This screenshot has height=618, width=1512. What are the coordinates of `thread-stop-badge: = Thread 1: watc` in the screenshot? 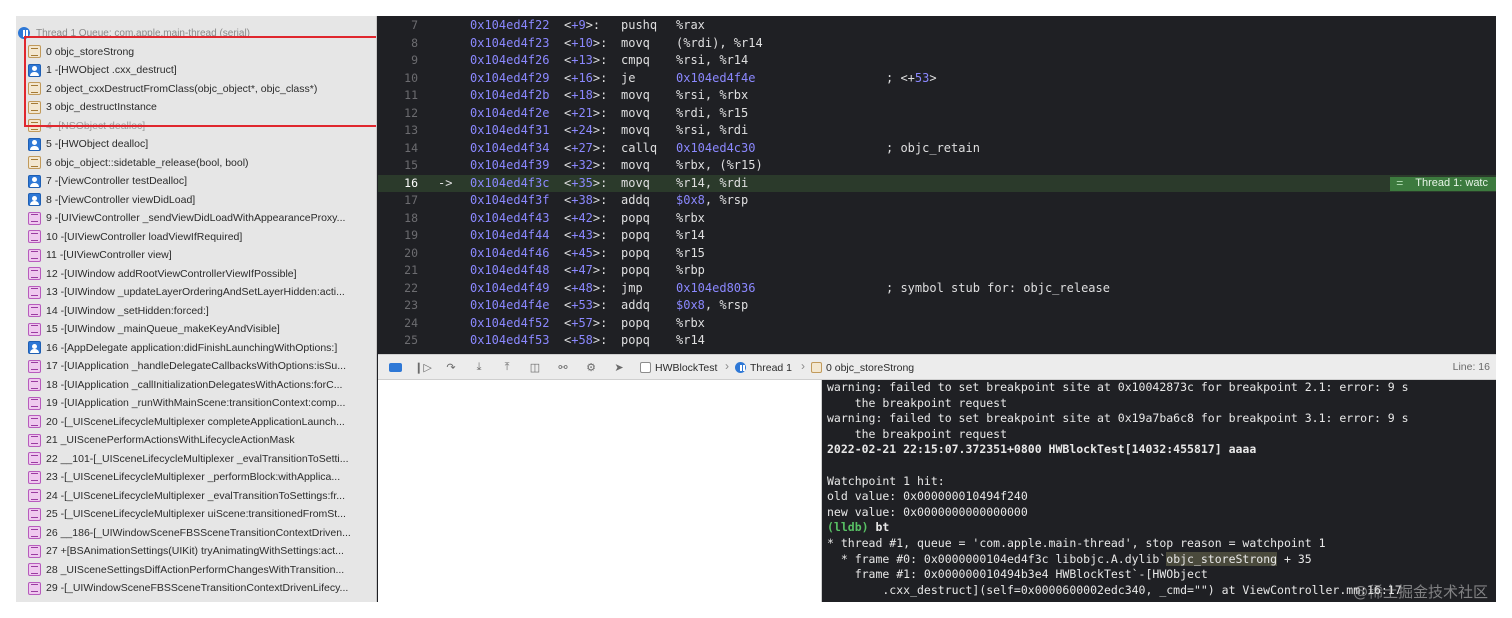 It's located at (1443, 183).